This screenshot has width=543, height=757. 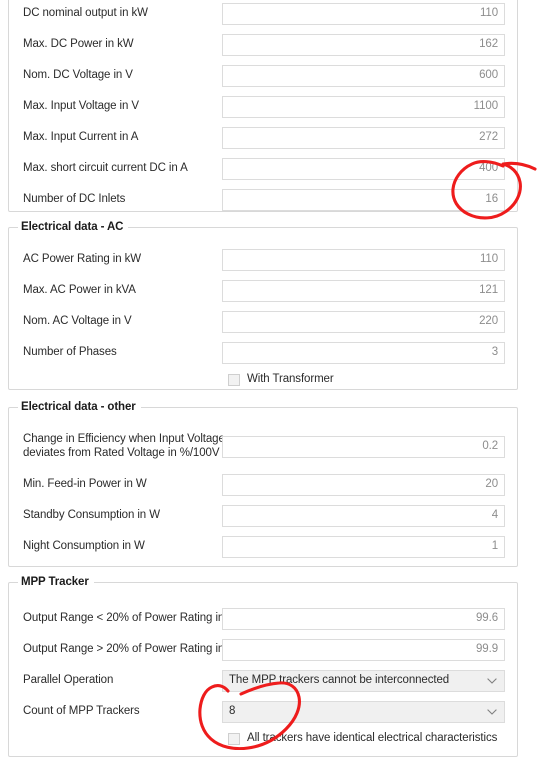 I want to click on max-input-voltage-input: 1100, so click(x=363, y=107).